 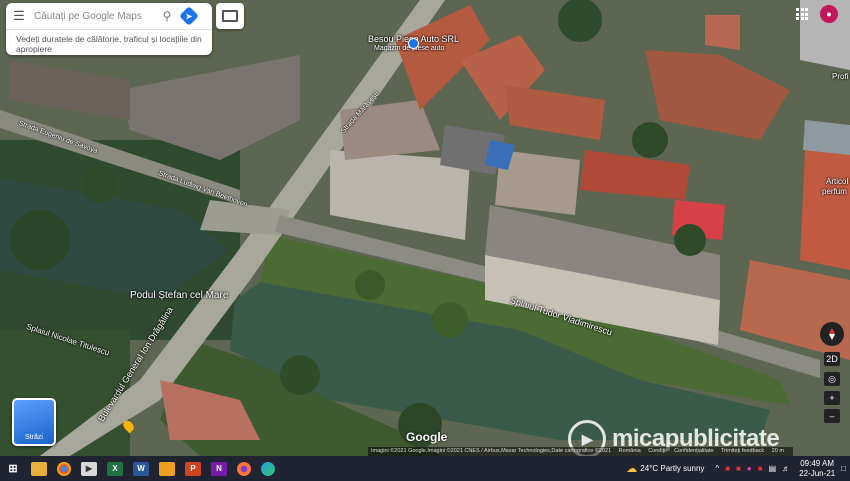 I want to click on volume-icon: ♬, so click(x=786, y=468).